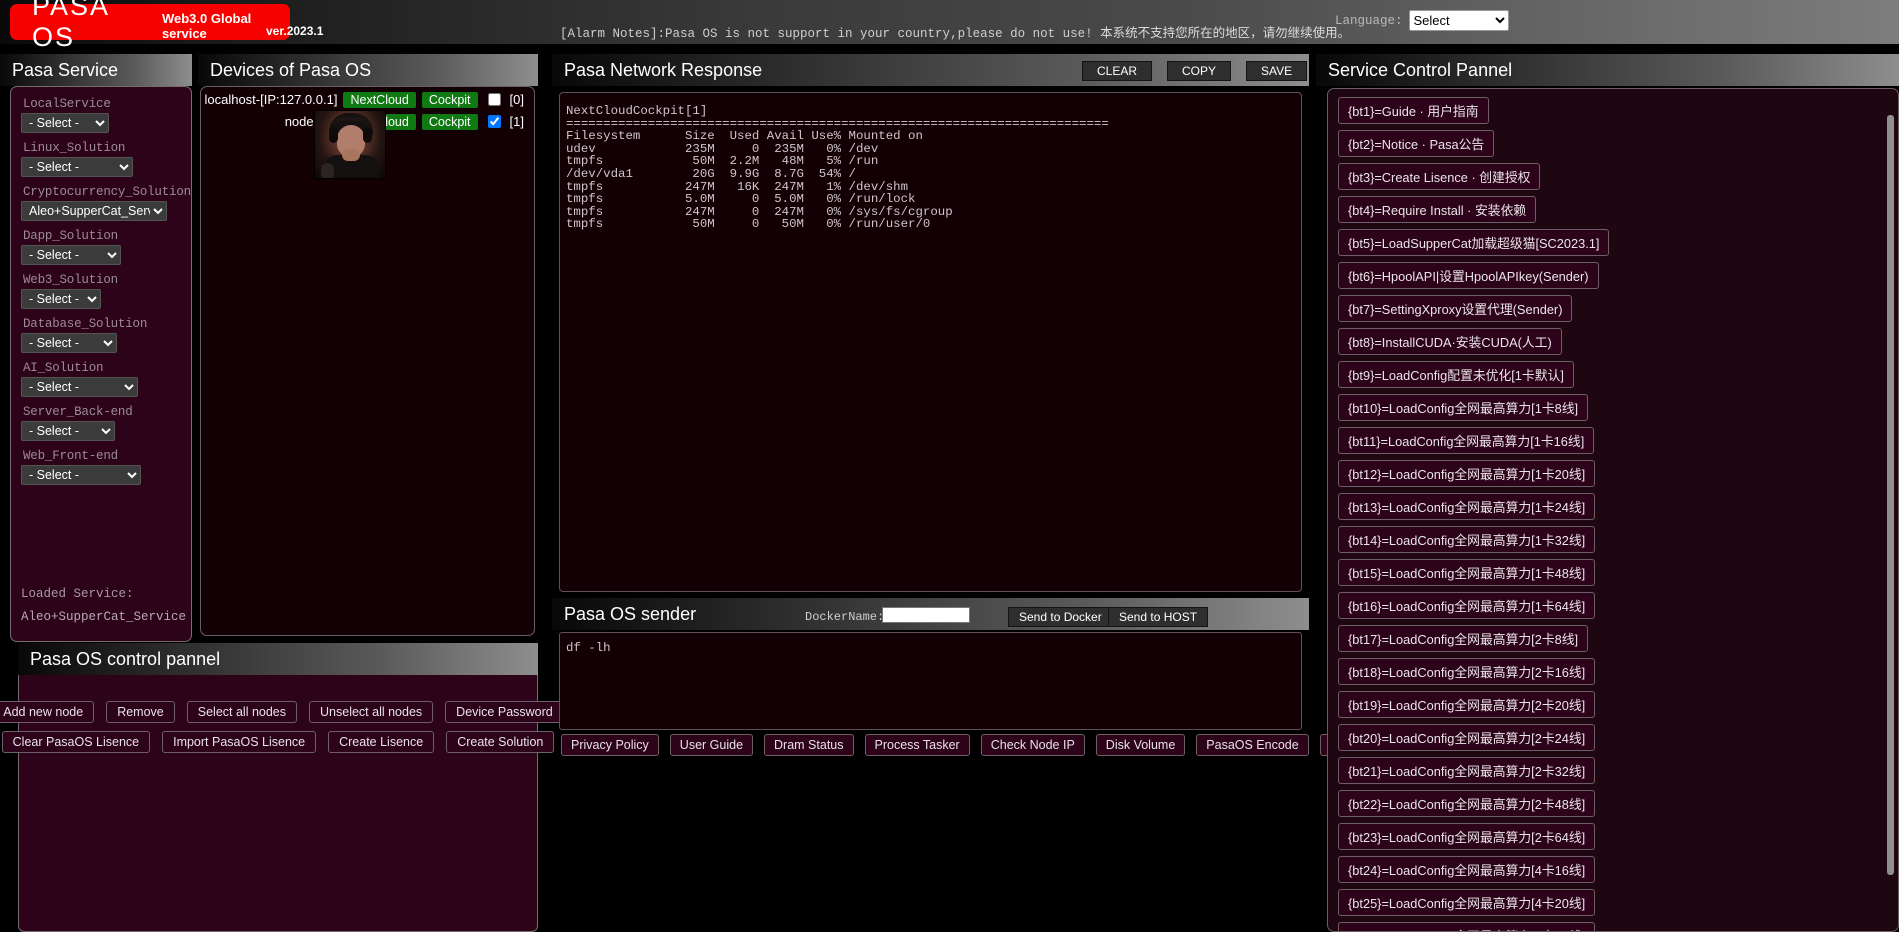 The image size is (1899, 932). I want to click on sender-bottom-button-4: Check Node IP, so click(1032, 745).